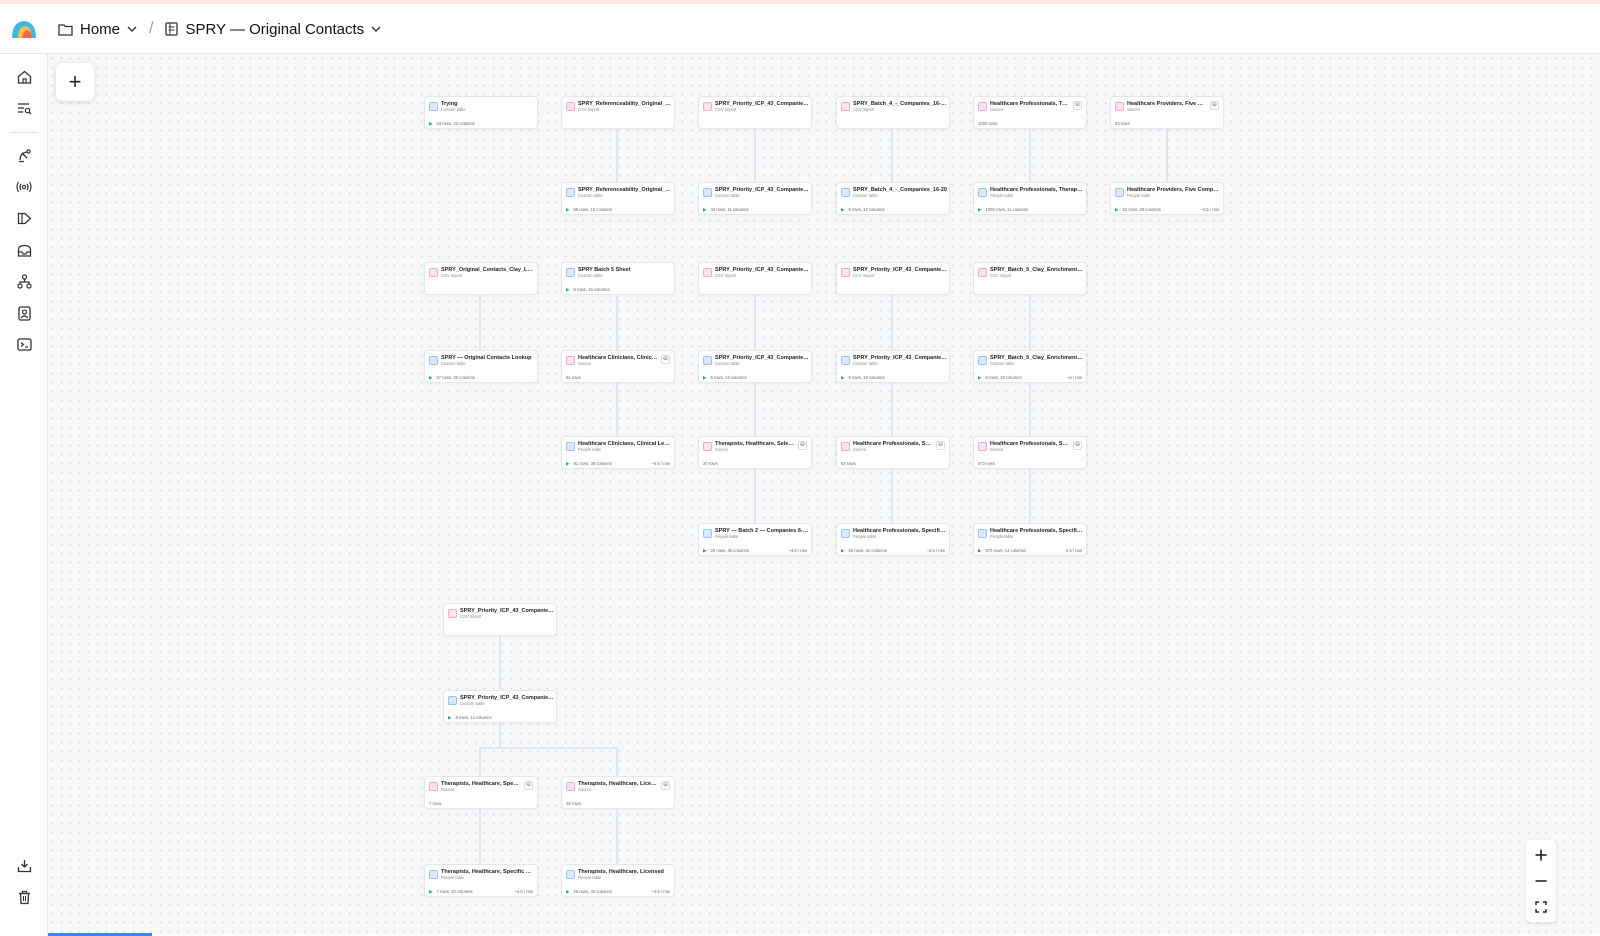  What do you see at coordinates (481, 112) in the screenshot?
I see `workflow-node: Trying Custom table ▶ 44 rows, 22 columns` at bounding box center [481, 112].